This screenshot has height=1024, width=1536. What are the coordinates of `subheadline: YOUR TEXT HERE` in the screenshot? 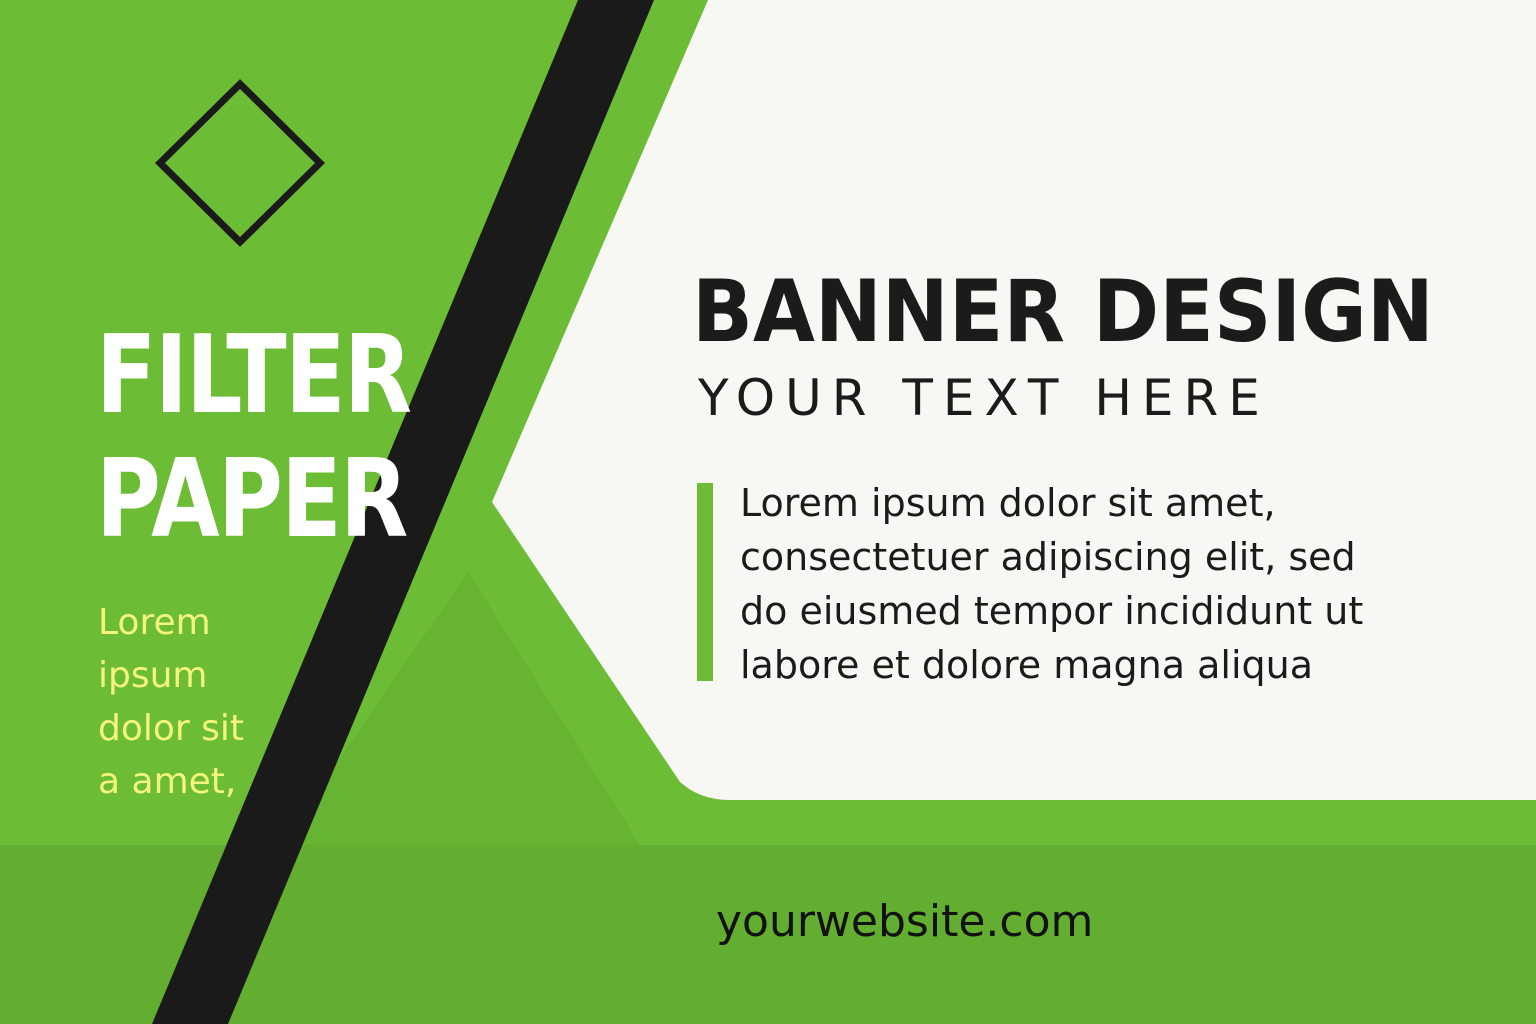 It's located at (984, 398).